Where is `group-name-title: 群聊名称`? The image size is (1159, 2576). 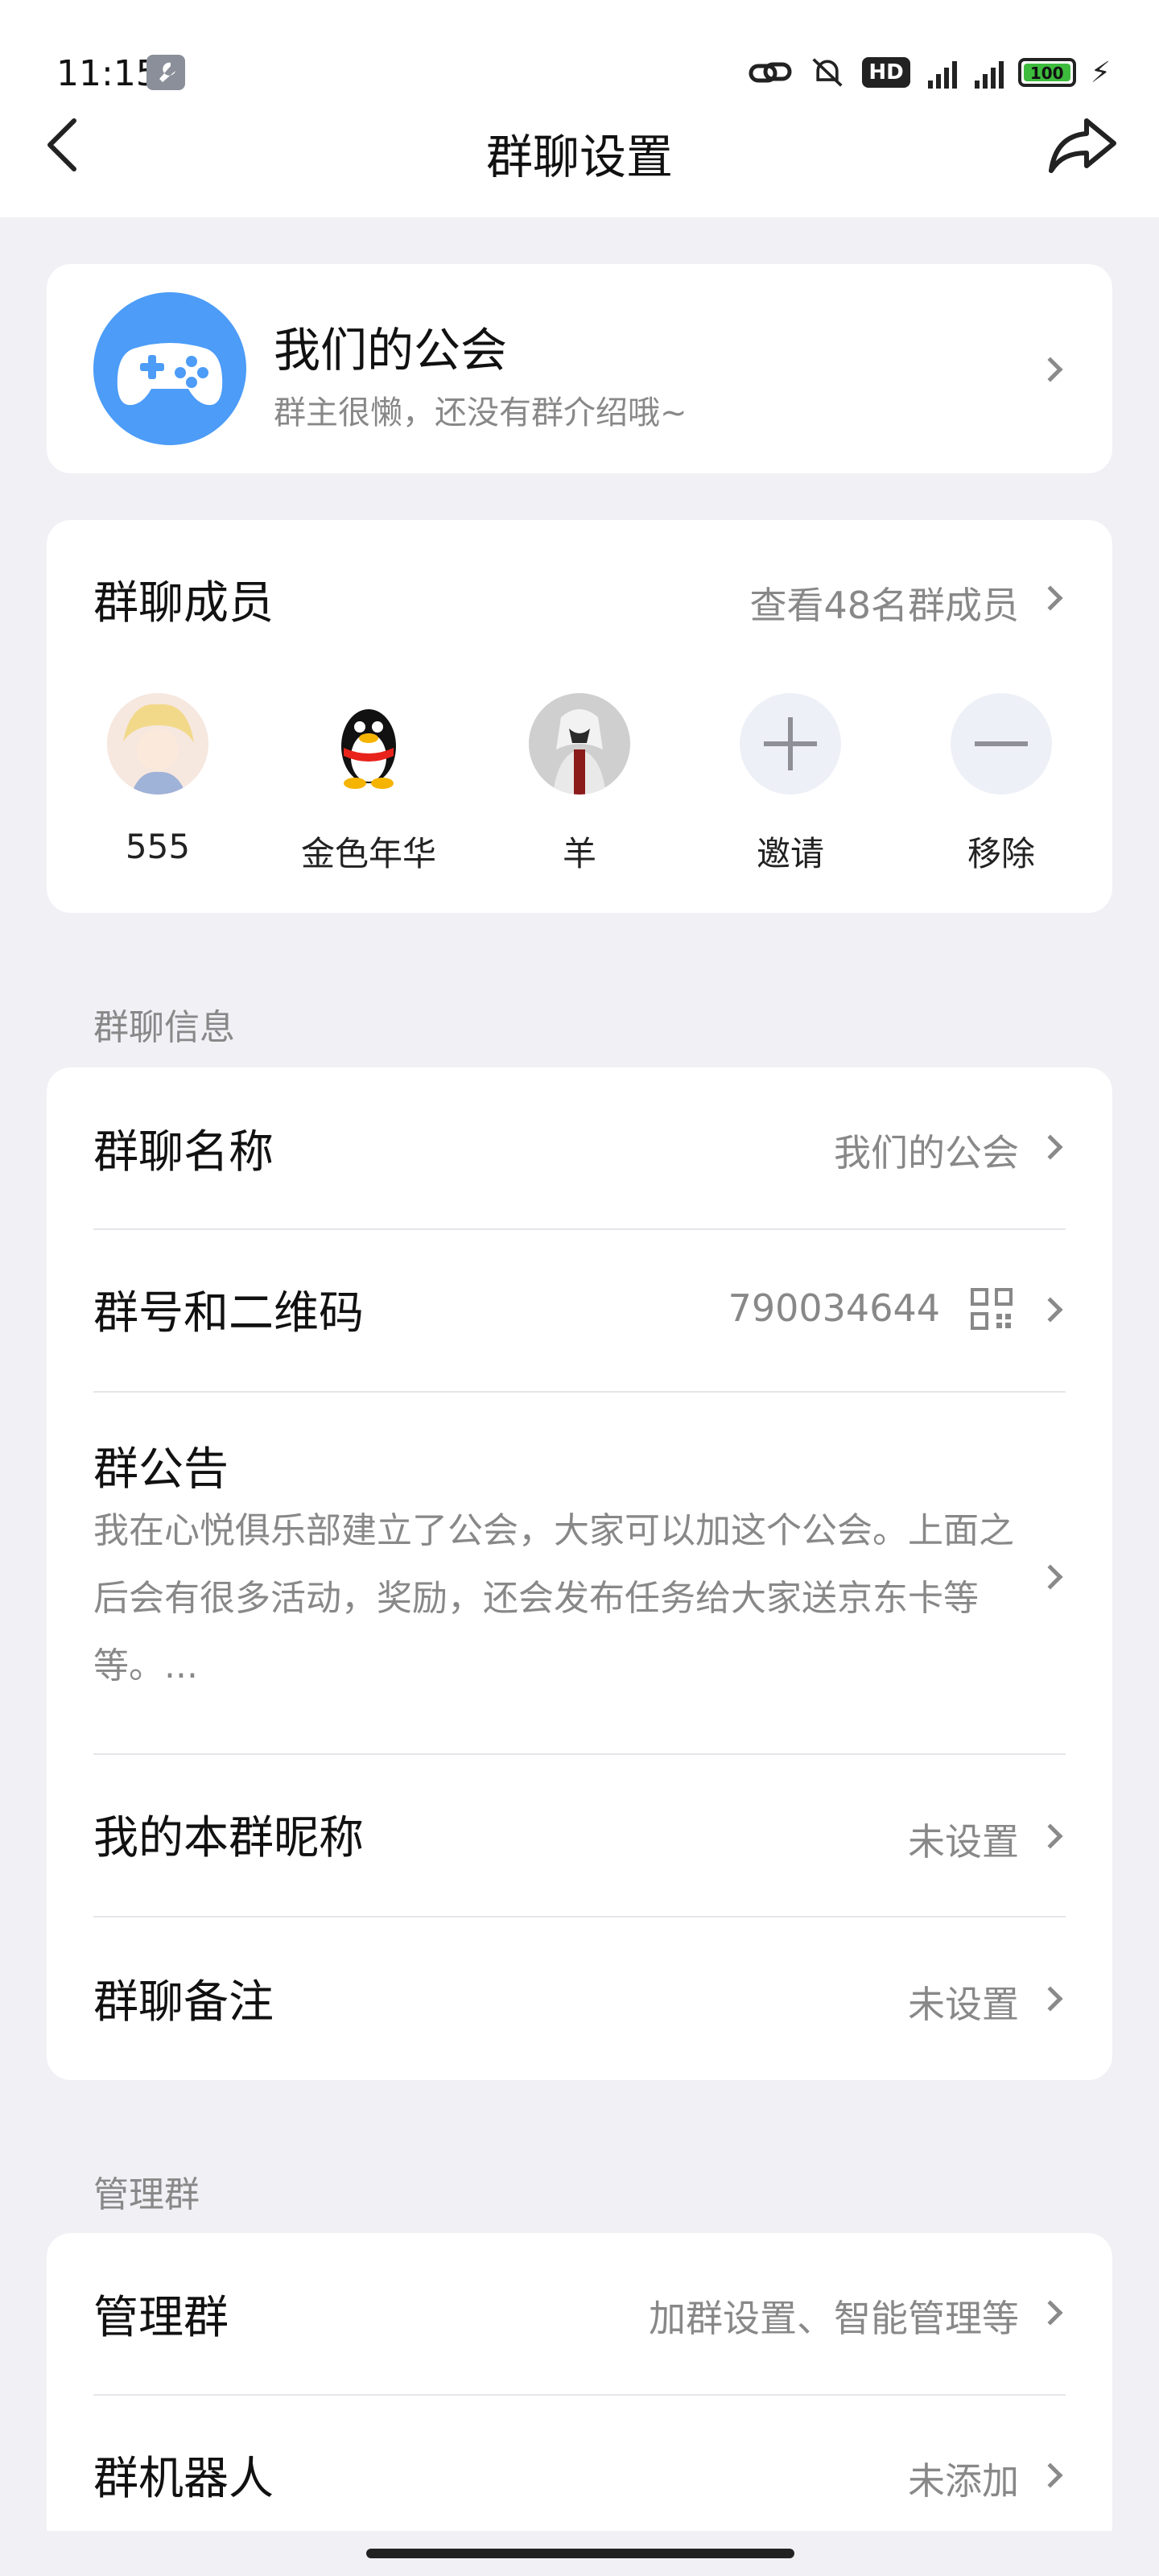 group-name-title: 群聊名称 is located at coordinates (183, 1152).